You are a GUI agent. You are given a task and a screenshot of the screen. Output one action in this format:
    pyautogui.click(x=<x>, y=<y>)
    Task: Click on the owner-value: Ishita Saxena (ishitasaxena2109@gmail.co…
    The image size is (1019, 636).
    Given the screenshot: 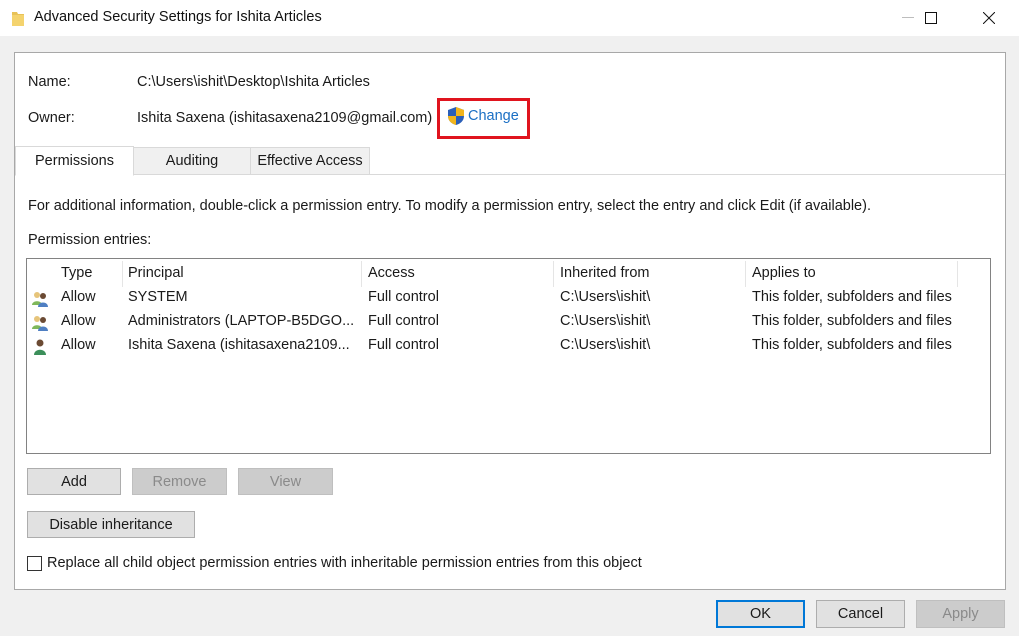 What is the action you would take?
    pyautogui.click(x=285, y=118)
    